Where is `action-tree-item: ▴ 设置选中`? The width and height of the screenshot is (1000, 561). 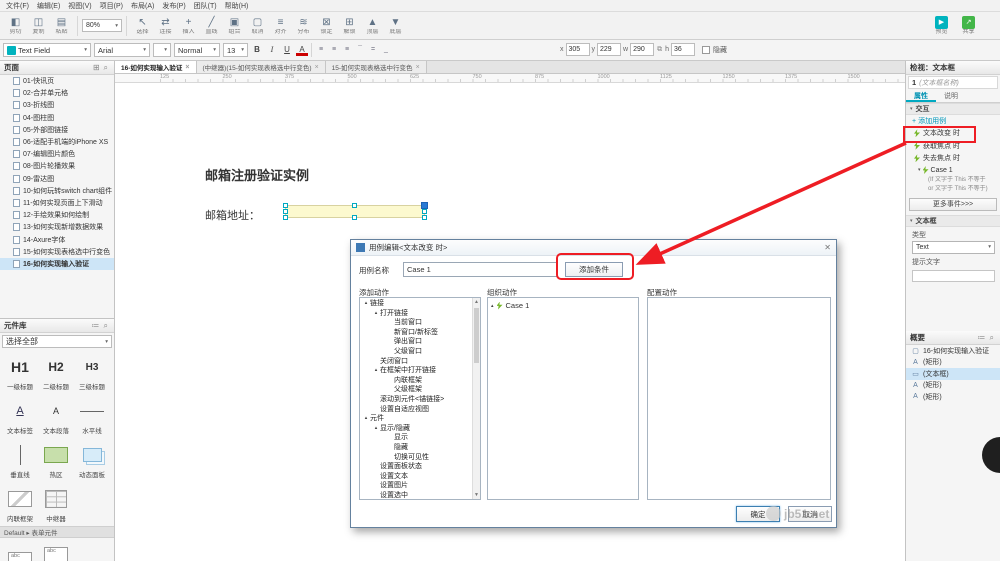
action-tree-item: ▴ 设置选中 is located at coordinates (420, 495).